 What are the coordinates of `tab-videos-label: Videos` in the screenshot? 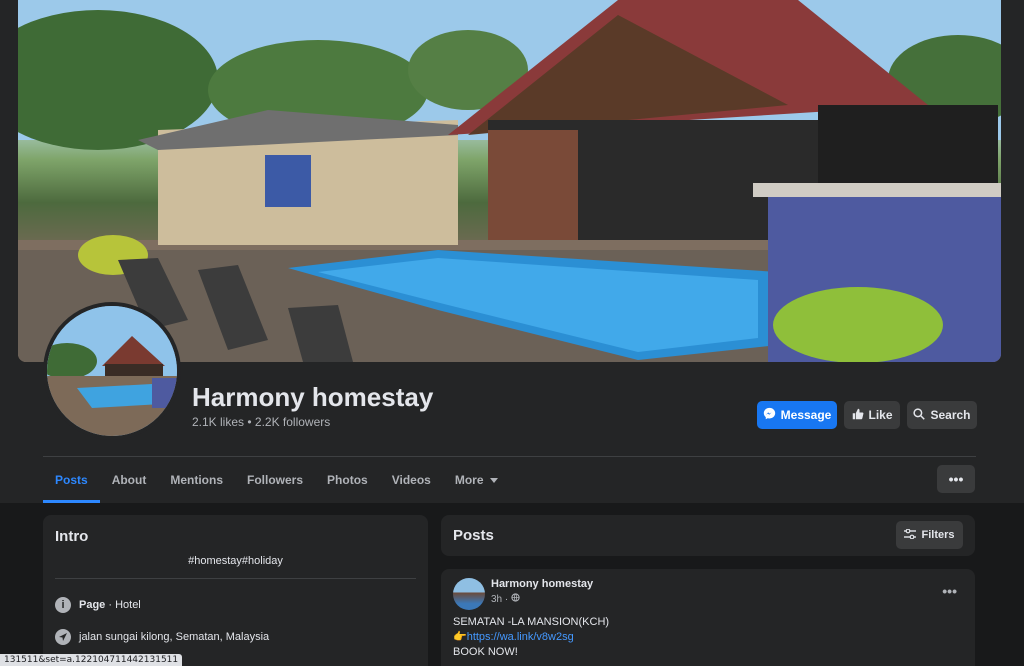 It's located at (411, 480).